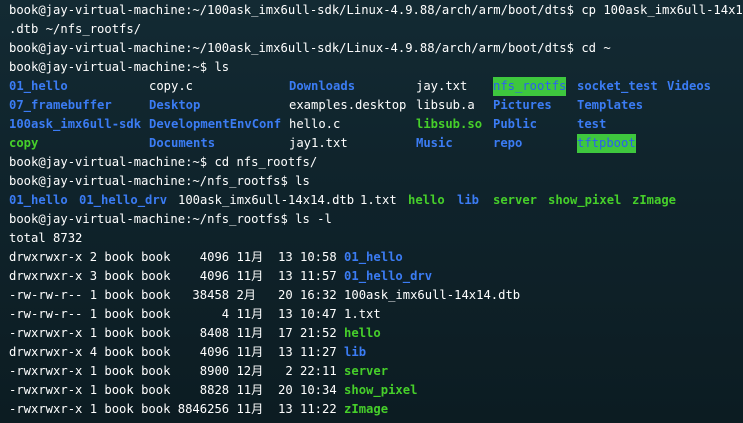  What do you see at coordinates (658, 10) in the screenshot?
I see `command-text: cp 100ask_imx6ull-14x14` at bounding box center [658, 10].